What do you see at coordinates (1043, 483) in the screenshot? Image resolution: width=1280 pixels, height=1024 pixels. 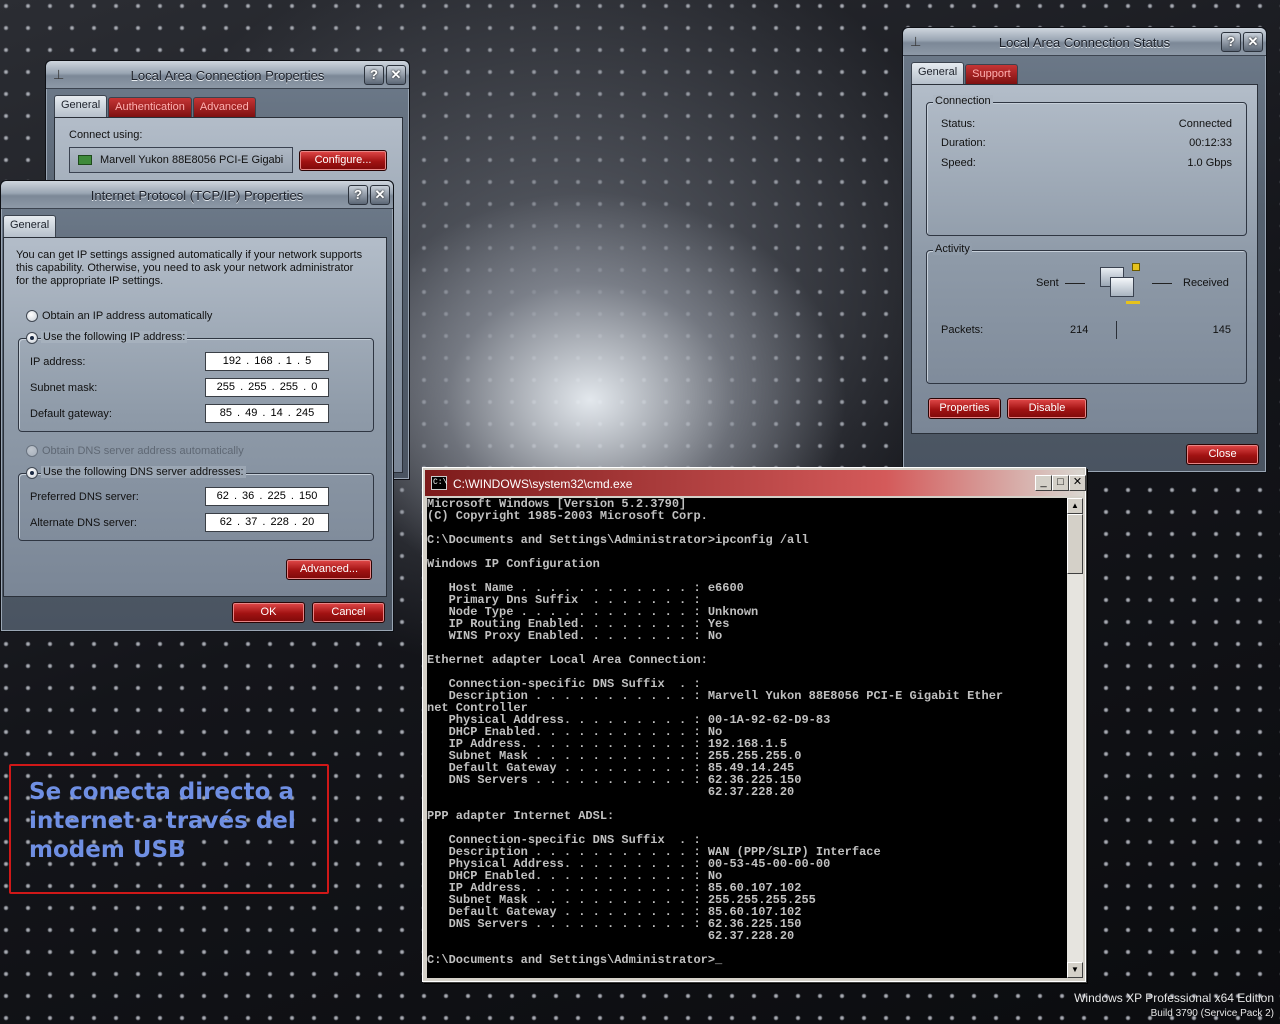 I see `minimize-button: _` at bounding box center [1043, 483].